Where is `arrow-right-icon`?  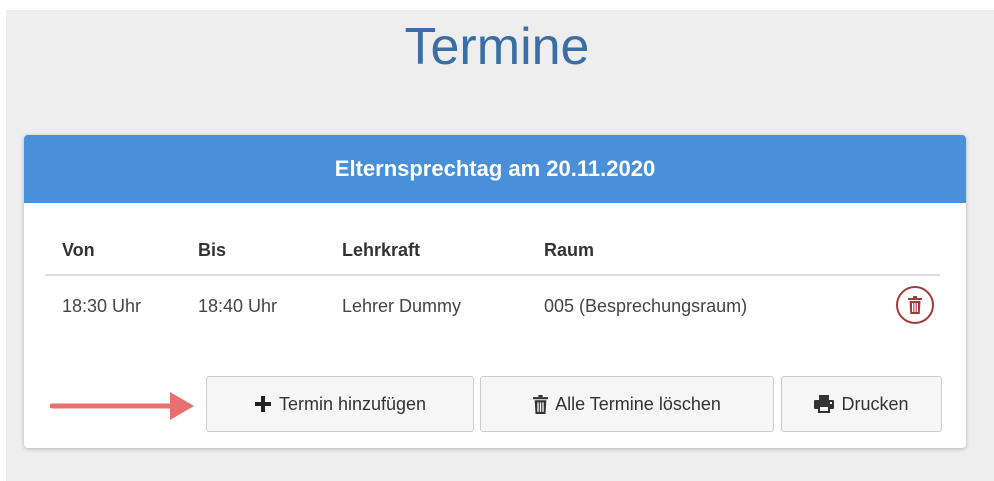
arrow-right-icon is located at coordinates (122, 406).